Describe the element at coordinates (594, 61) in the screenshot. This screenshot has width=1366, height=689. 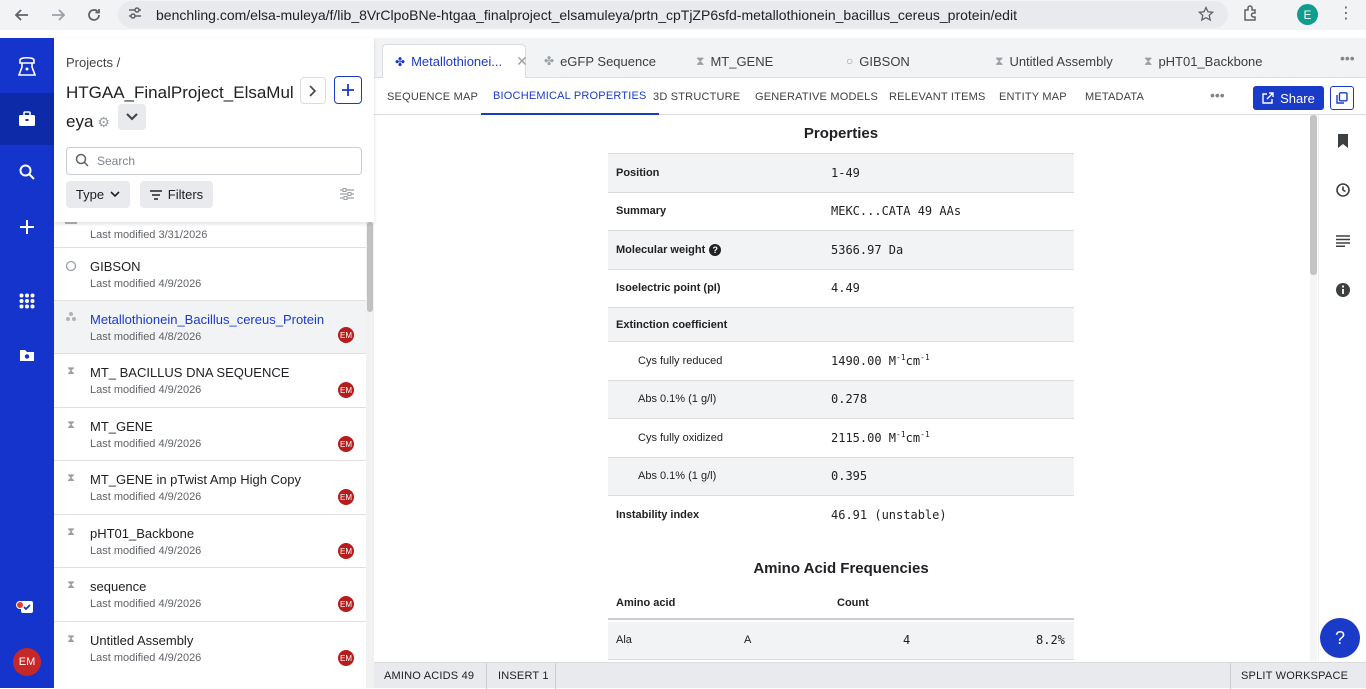
I see `tab-egfp-sequence: ✤ eGFP Sequence` at that location.